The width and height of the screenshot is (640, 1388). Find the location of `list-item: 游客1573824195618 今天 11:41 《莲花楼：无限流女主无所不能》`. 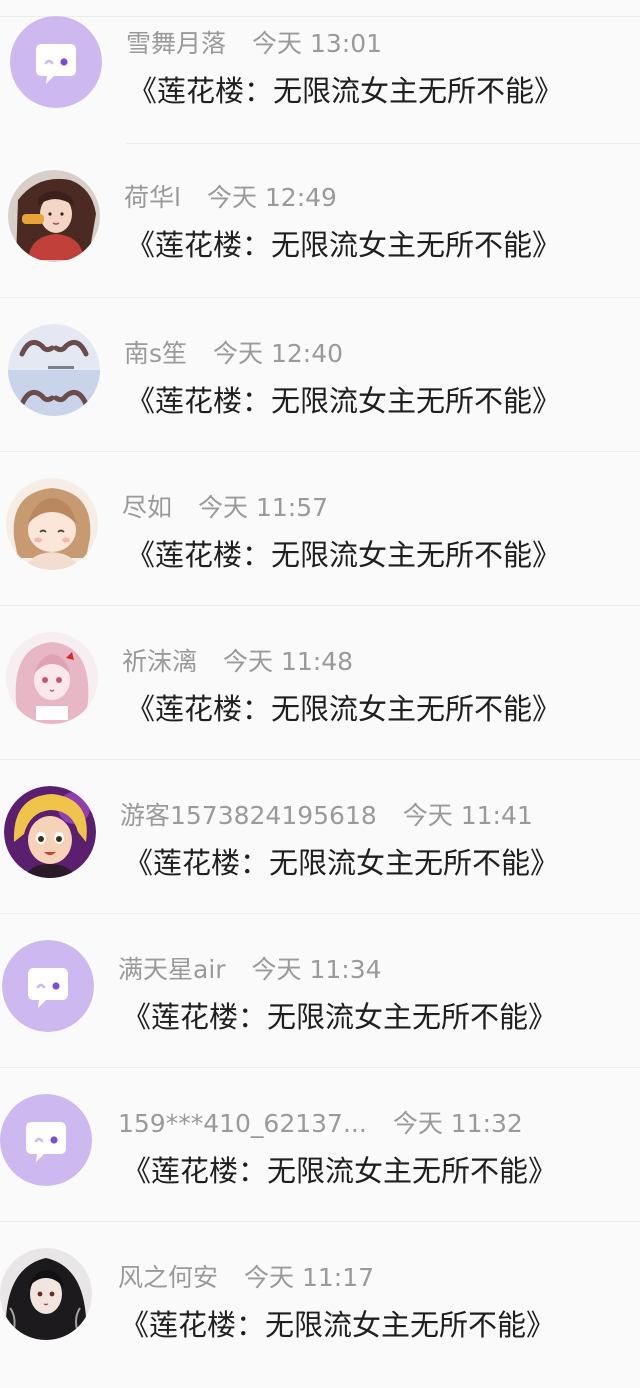

list-item: 游客1573824195618 今天 11:41 《莲花楼：无限流女主无所不能》 is located at coordinates (320, 847).